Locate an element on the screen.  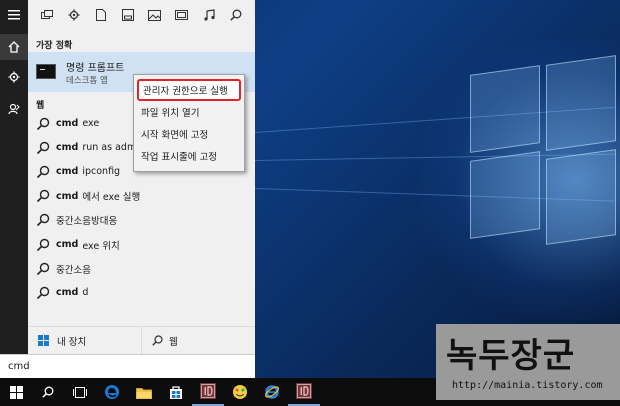
search-input-value: cmd is located at coordinates (19, 366).